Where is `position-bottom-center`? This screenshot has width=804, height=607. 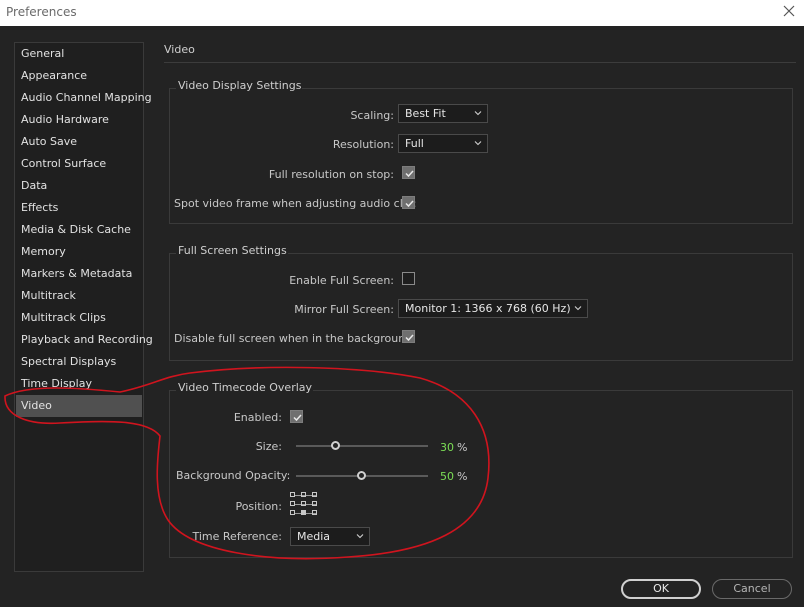 position-bottom-center is located at coordinates (303, 512).